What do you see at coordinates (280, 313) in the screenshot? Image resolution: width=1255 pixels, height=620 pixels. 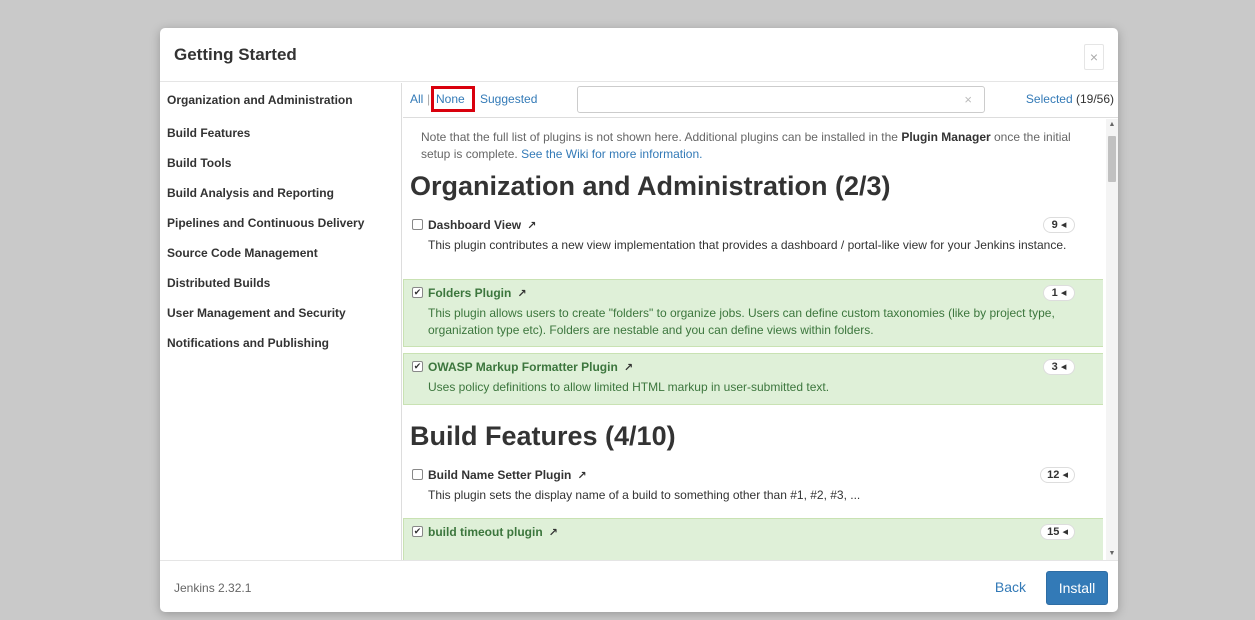 I see `sidebar-item-user-management: User Management and Security` at bounding box center [280, 313].